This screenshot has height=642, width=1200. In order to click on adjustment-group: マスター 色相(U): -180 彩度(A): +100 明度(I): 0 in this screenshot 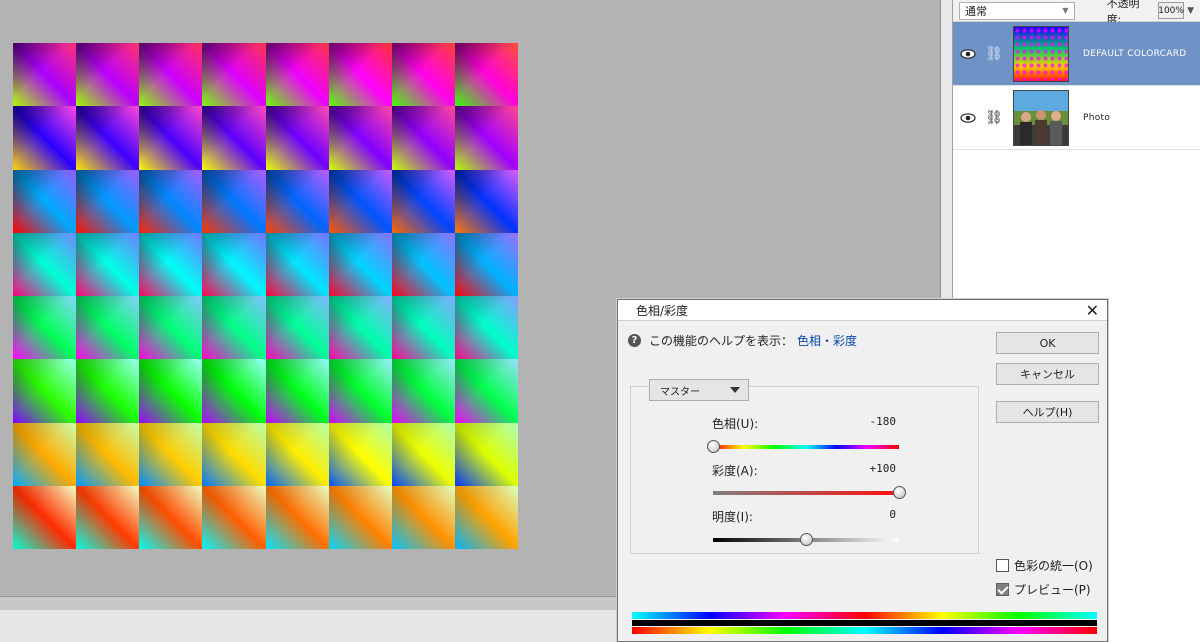, I will do `click(804, 466)`.